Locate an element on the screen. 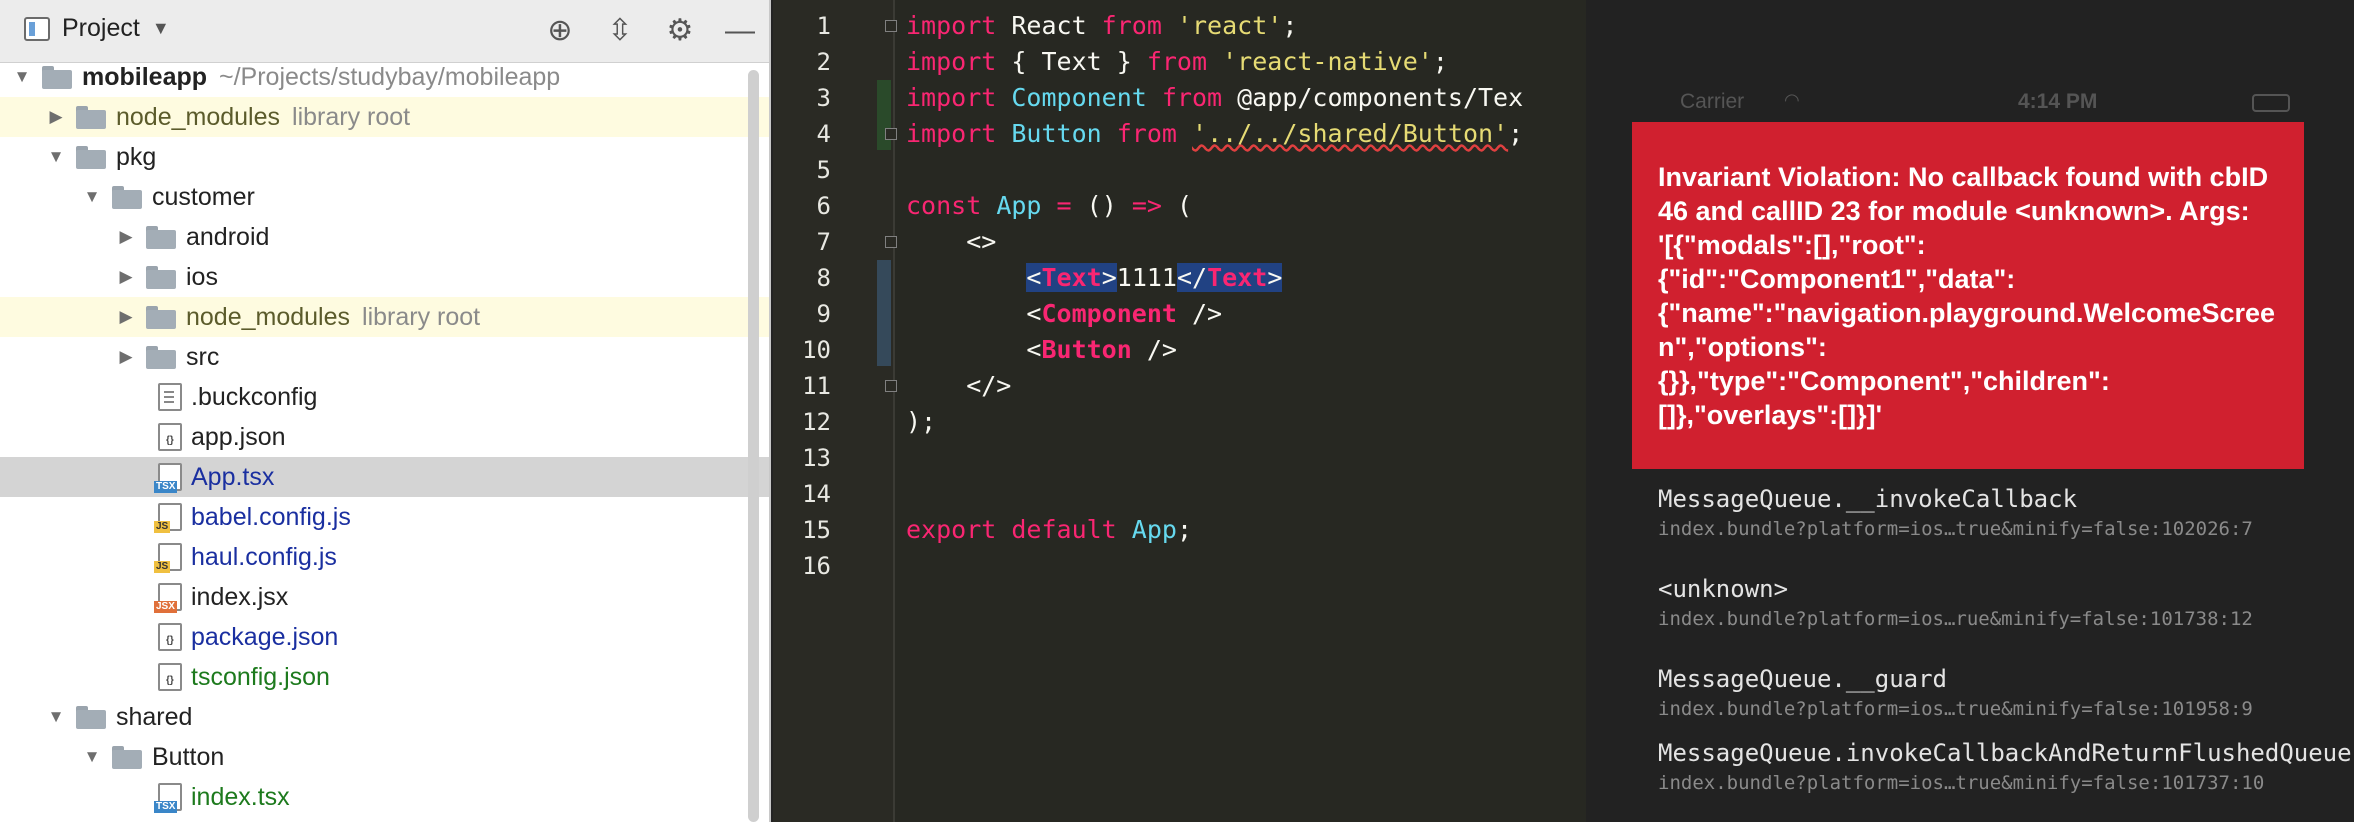 This screenshot has width=2354, height=822. tree-item-label: index.tsx is located at coordinates (240, 796).